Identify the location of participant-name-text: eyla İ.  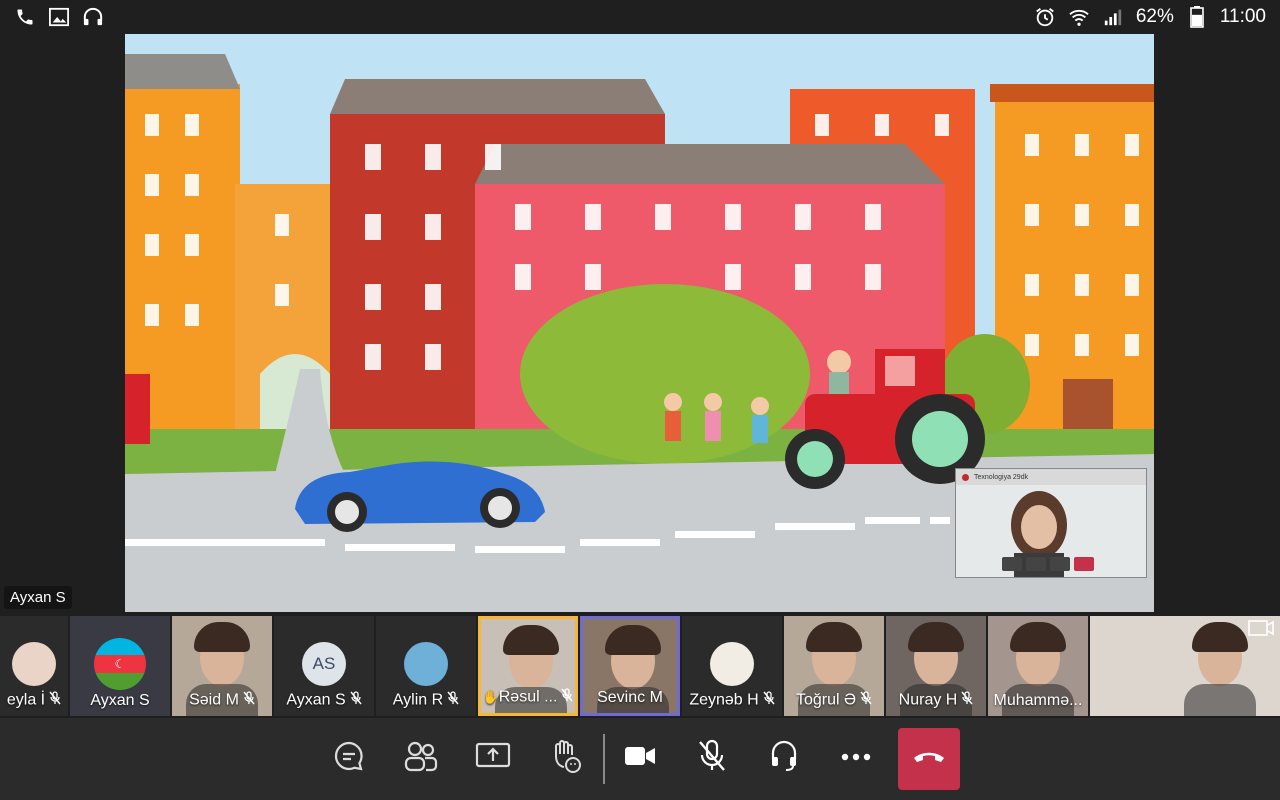
(26, 700).